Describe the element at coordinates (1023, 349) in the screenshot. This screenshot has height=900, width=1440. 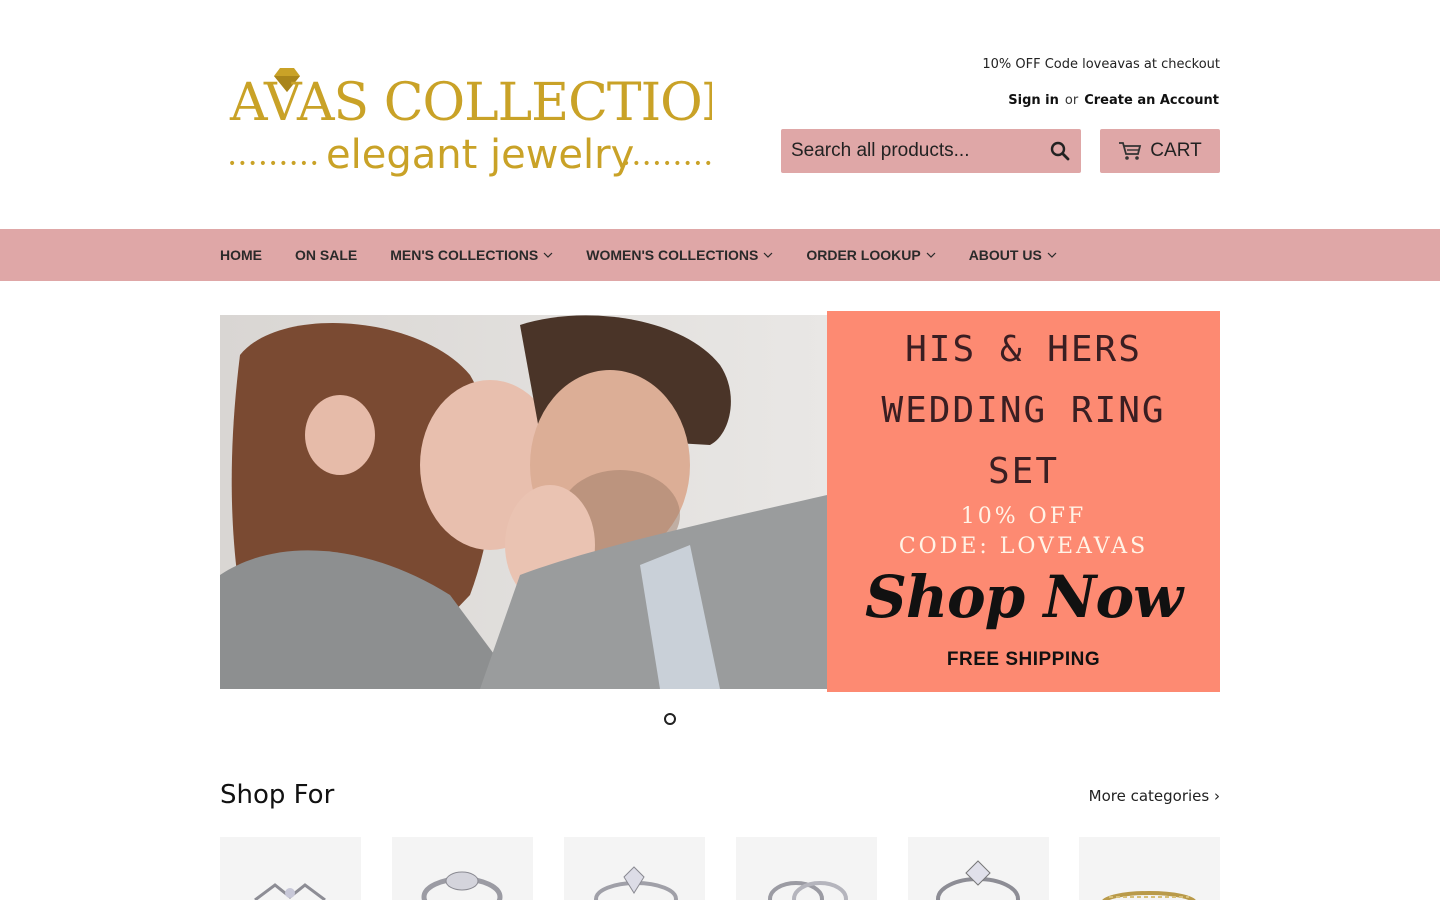
I see `hero-line-1: HIS & HERS` at that location.